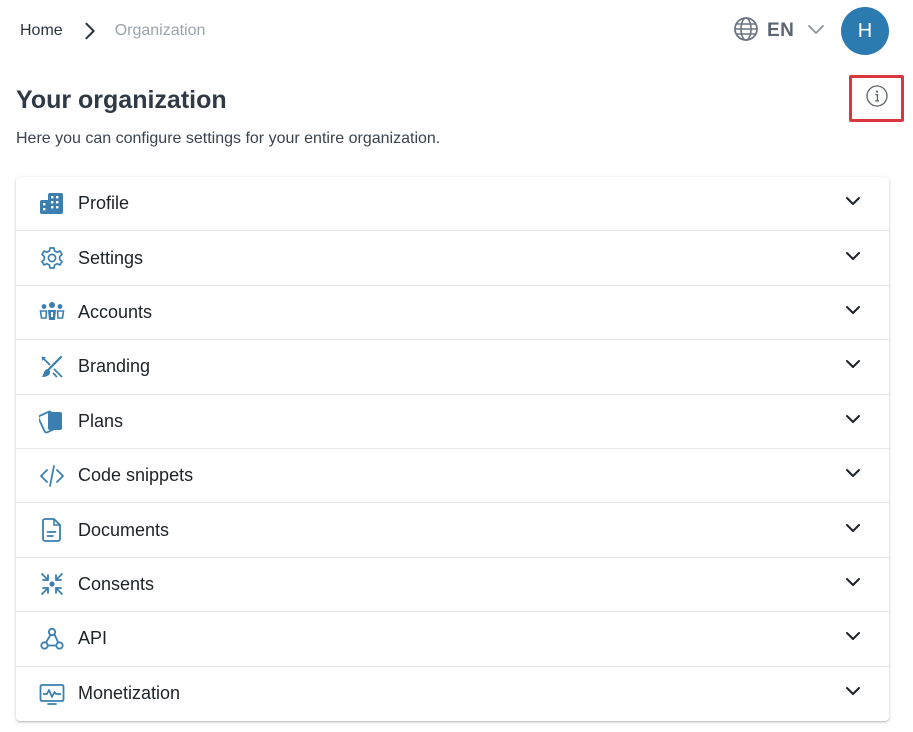 This screenshot has height=732, width=913. What do you see at coordinates (116, 583) in the screenshot?
I see `section-label: Consents` at bounding box center [116, 583].